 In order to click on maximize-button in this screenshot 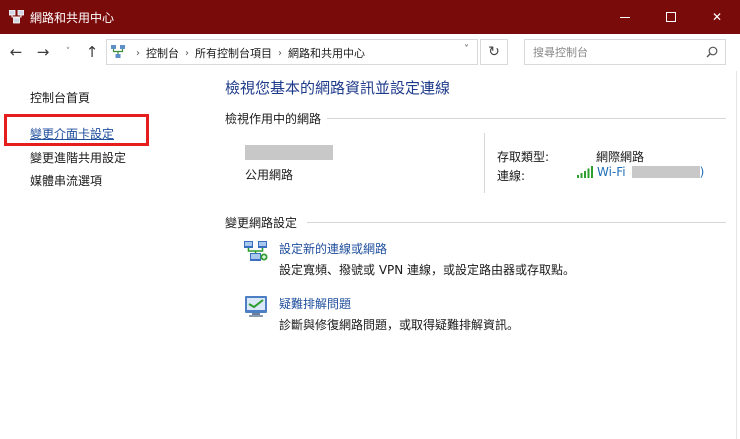, I will do `click(671, 17)`.